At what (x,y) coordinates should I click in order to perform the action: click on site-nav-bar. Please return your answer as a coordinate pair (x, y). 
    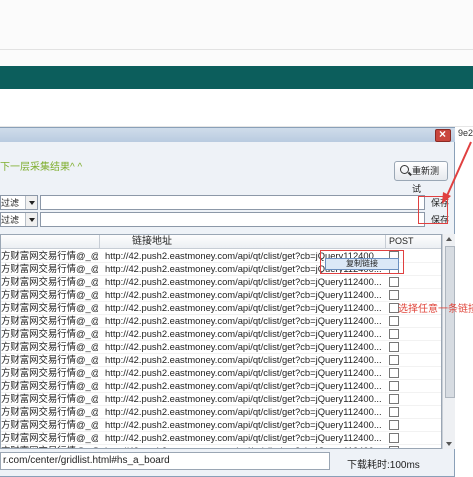
    Looking at the image, I should click on (236, 77).